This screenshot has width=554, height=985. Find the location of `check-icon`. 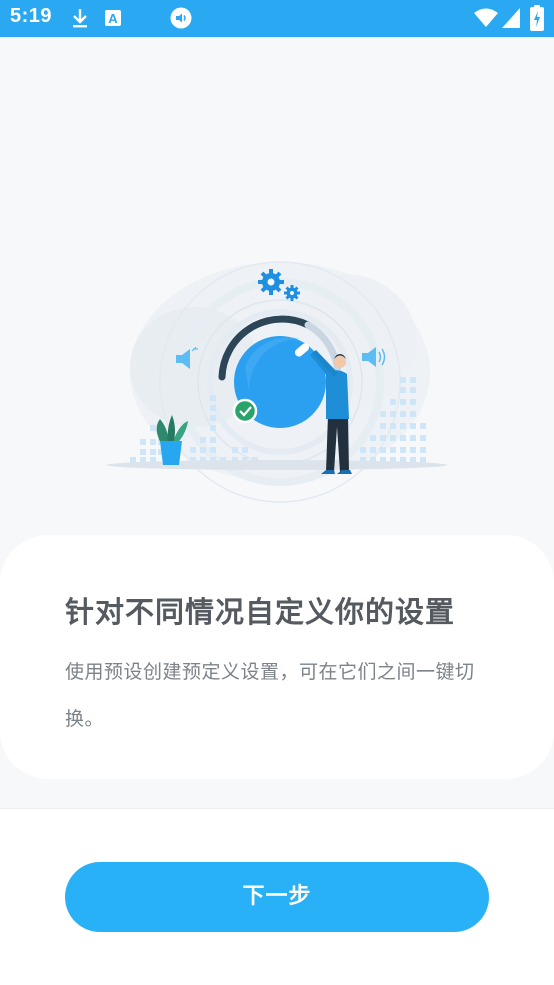

check-icon is located at coordinates (245, 411).